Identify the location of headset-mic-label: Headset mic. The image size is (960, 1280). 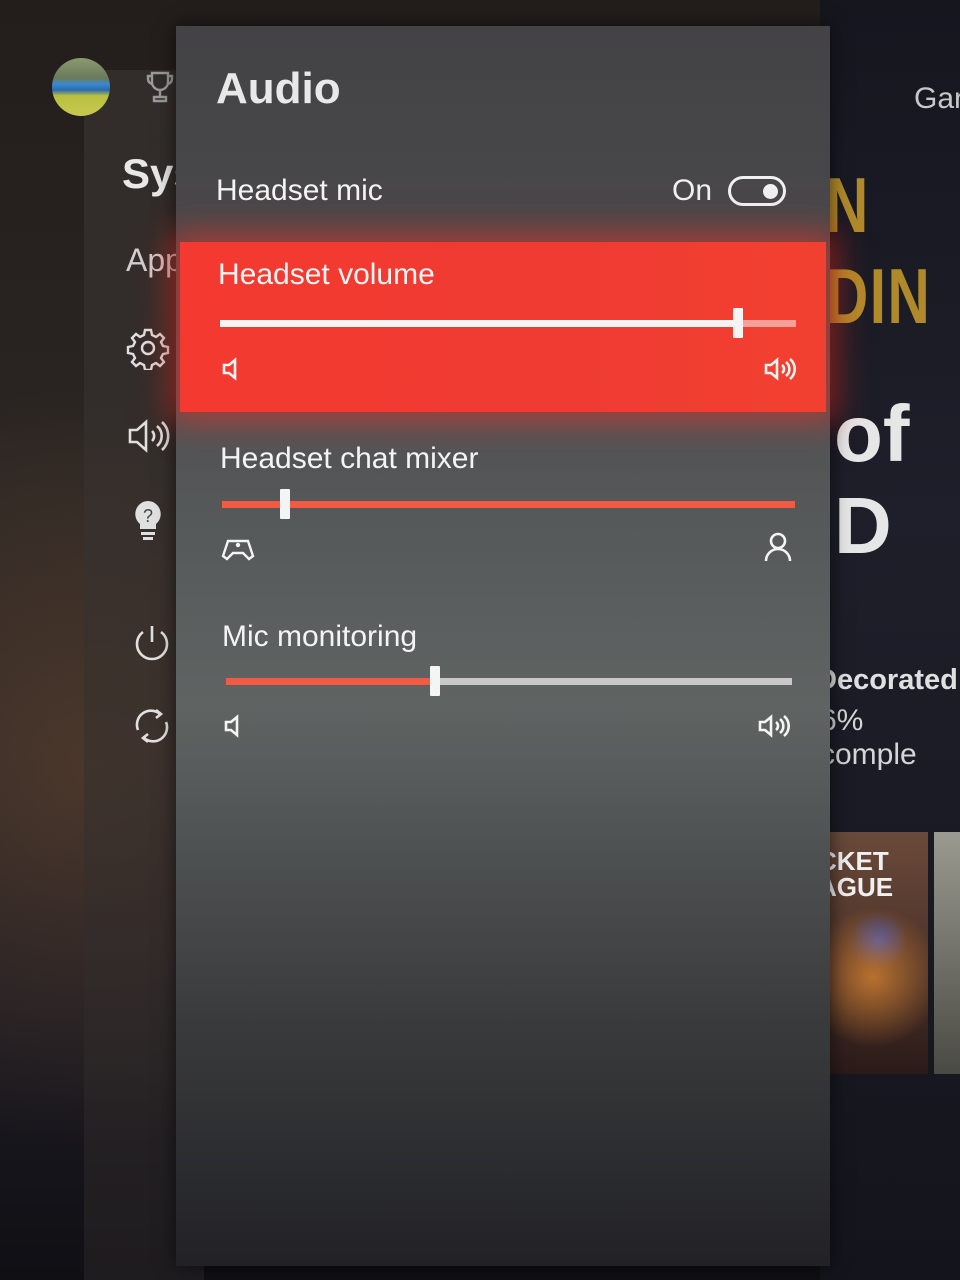
(299, 190).